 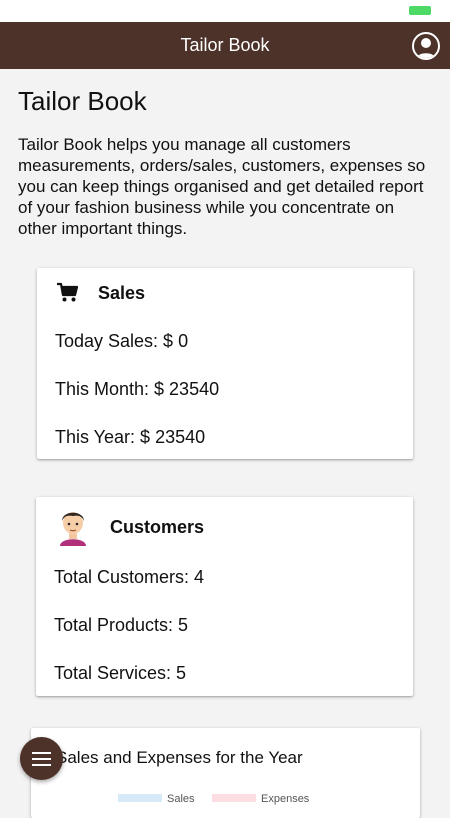 What do you see at coordinates (120, 673) in the screenshot?
I see `total-services: Total Services: 5` at bounding box center [120, 673].